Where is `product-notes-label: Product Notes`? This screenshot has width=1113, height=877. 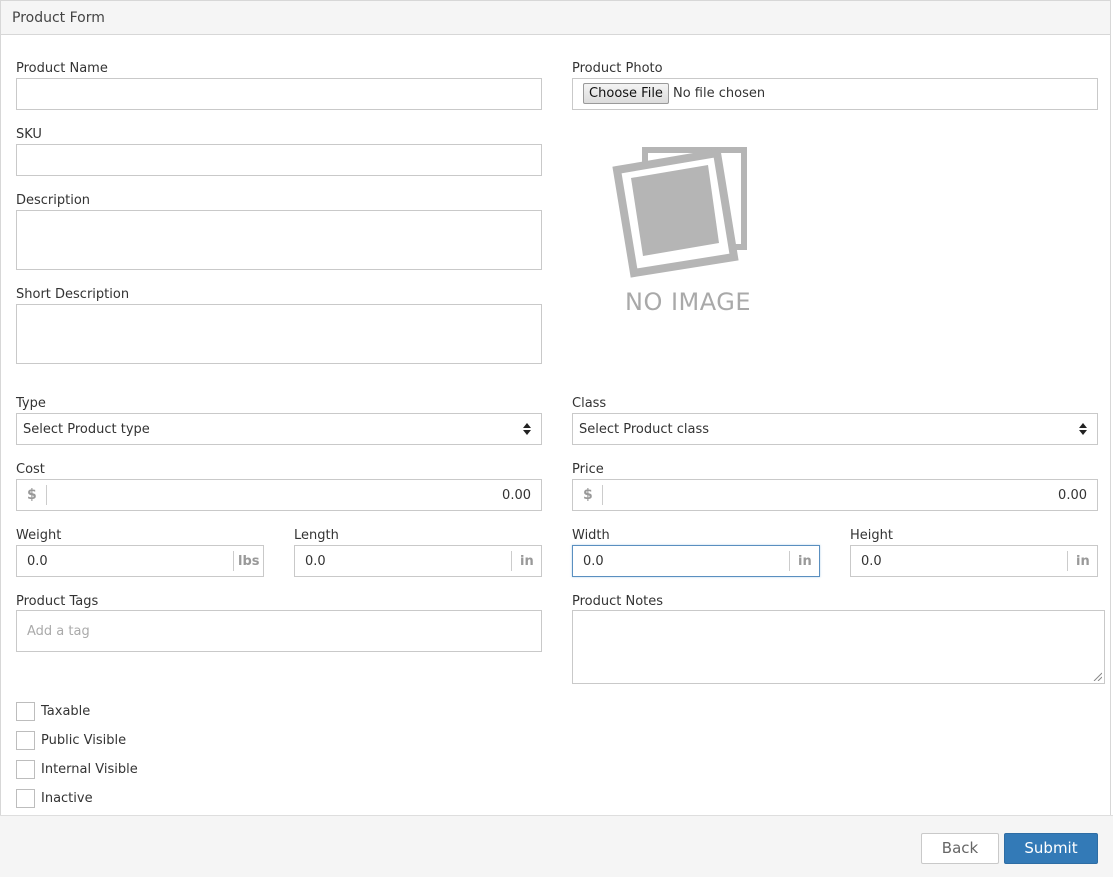
product-notes-label: Product Notes is located at coordinates (618, 601).